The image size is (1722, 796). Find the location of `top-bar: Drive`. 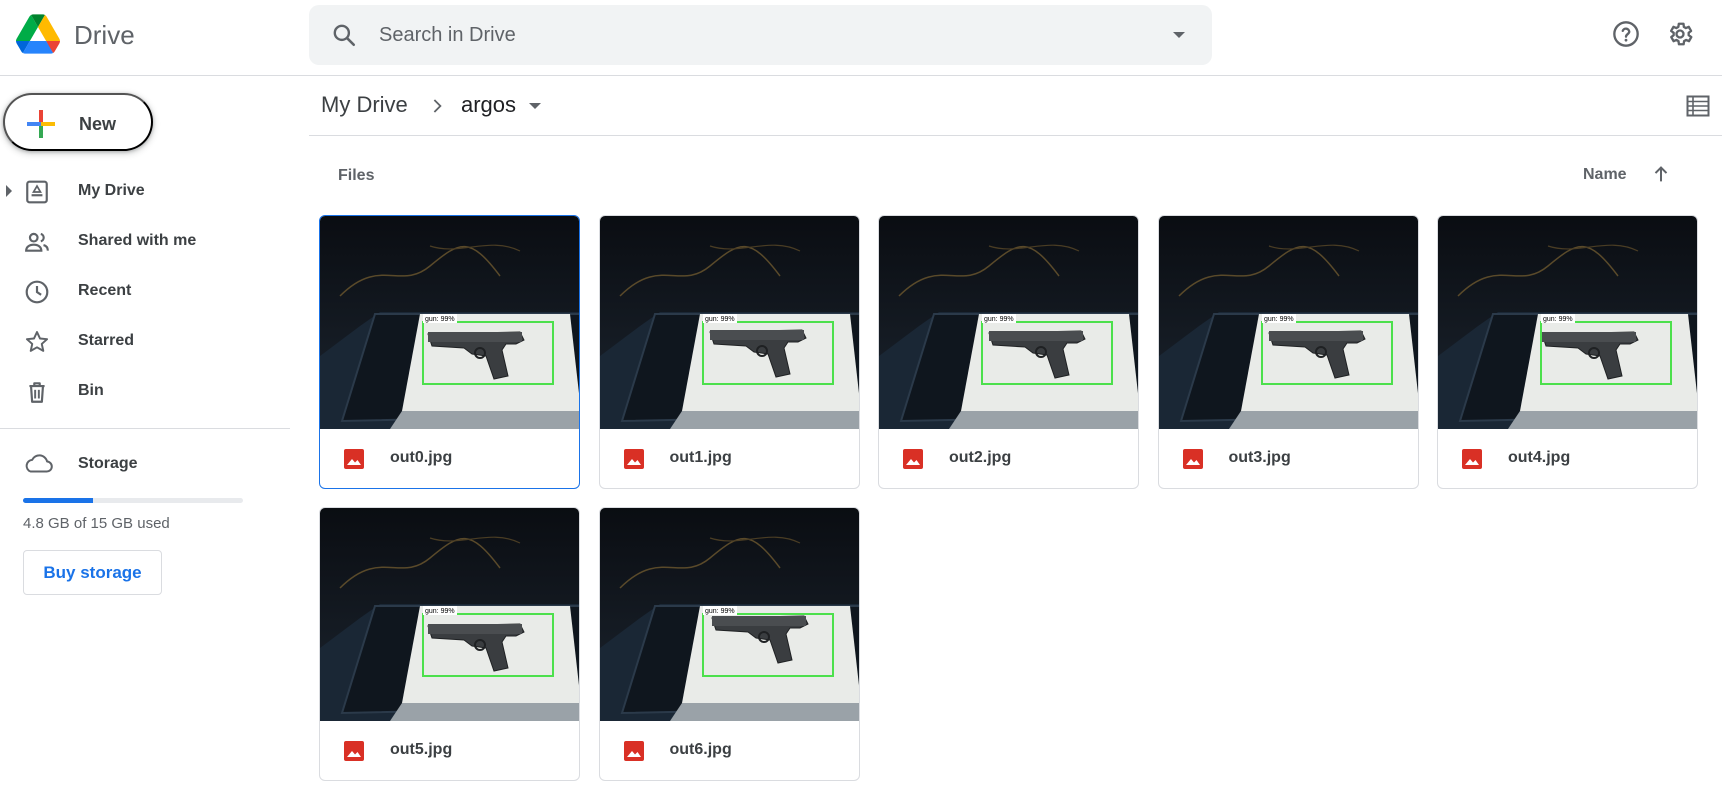

top-bar: Drive is located at coordinates (861, 38).